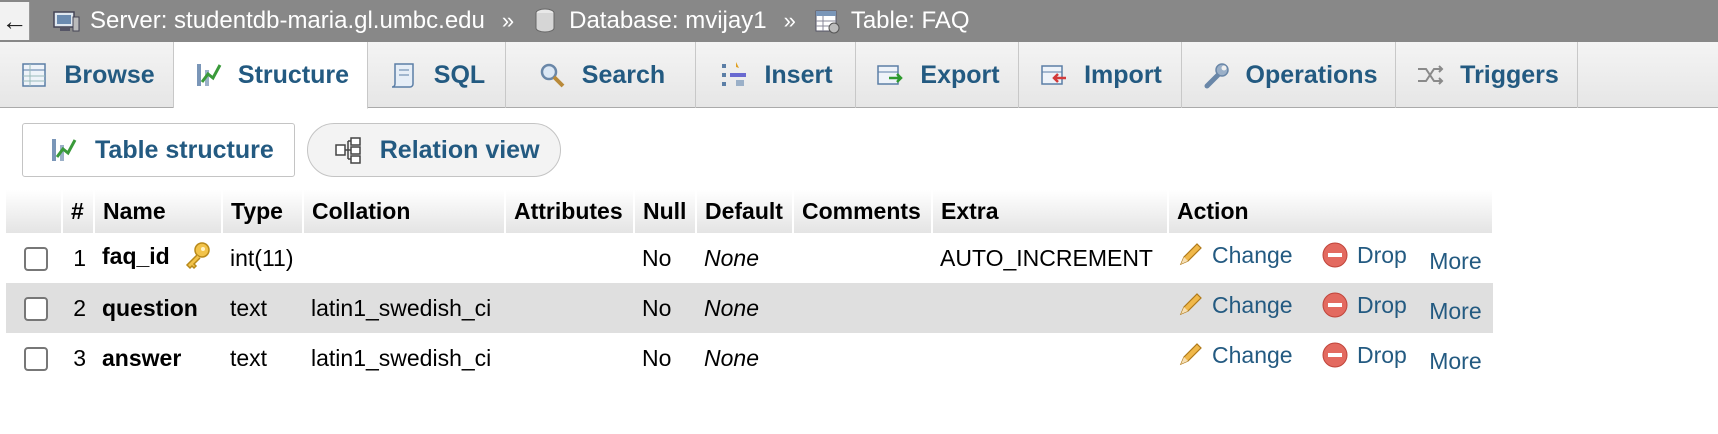 This screenshot has height=434, width=1718. What do you see at coordinates (1050, 211) in the screenshot?
I see `header-extra: Extra` at bounding box center [1050, 211].